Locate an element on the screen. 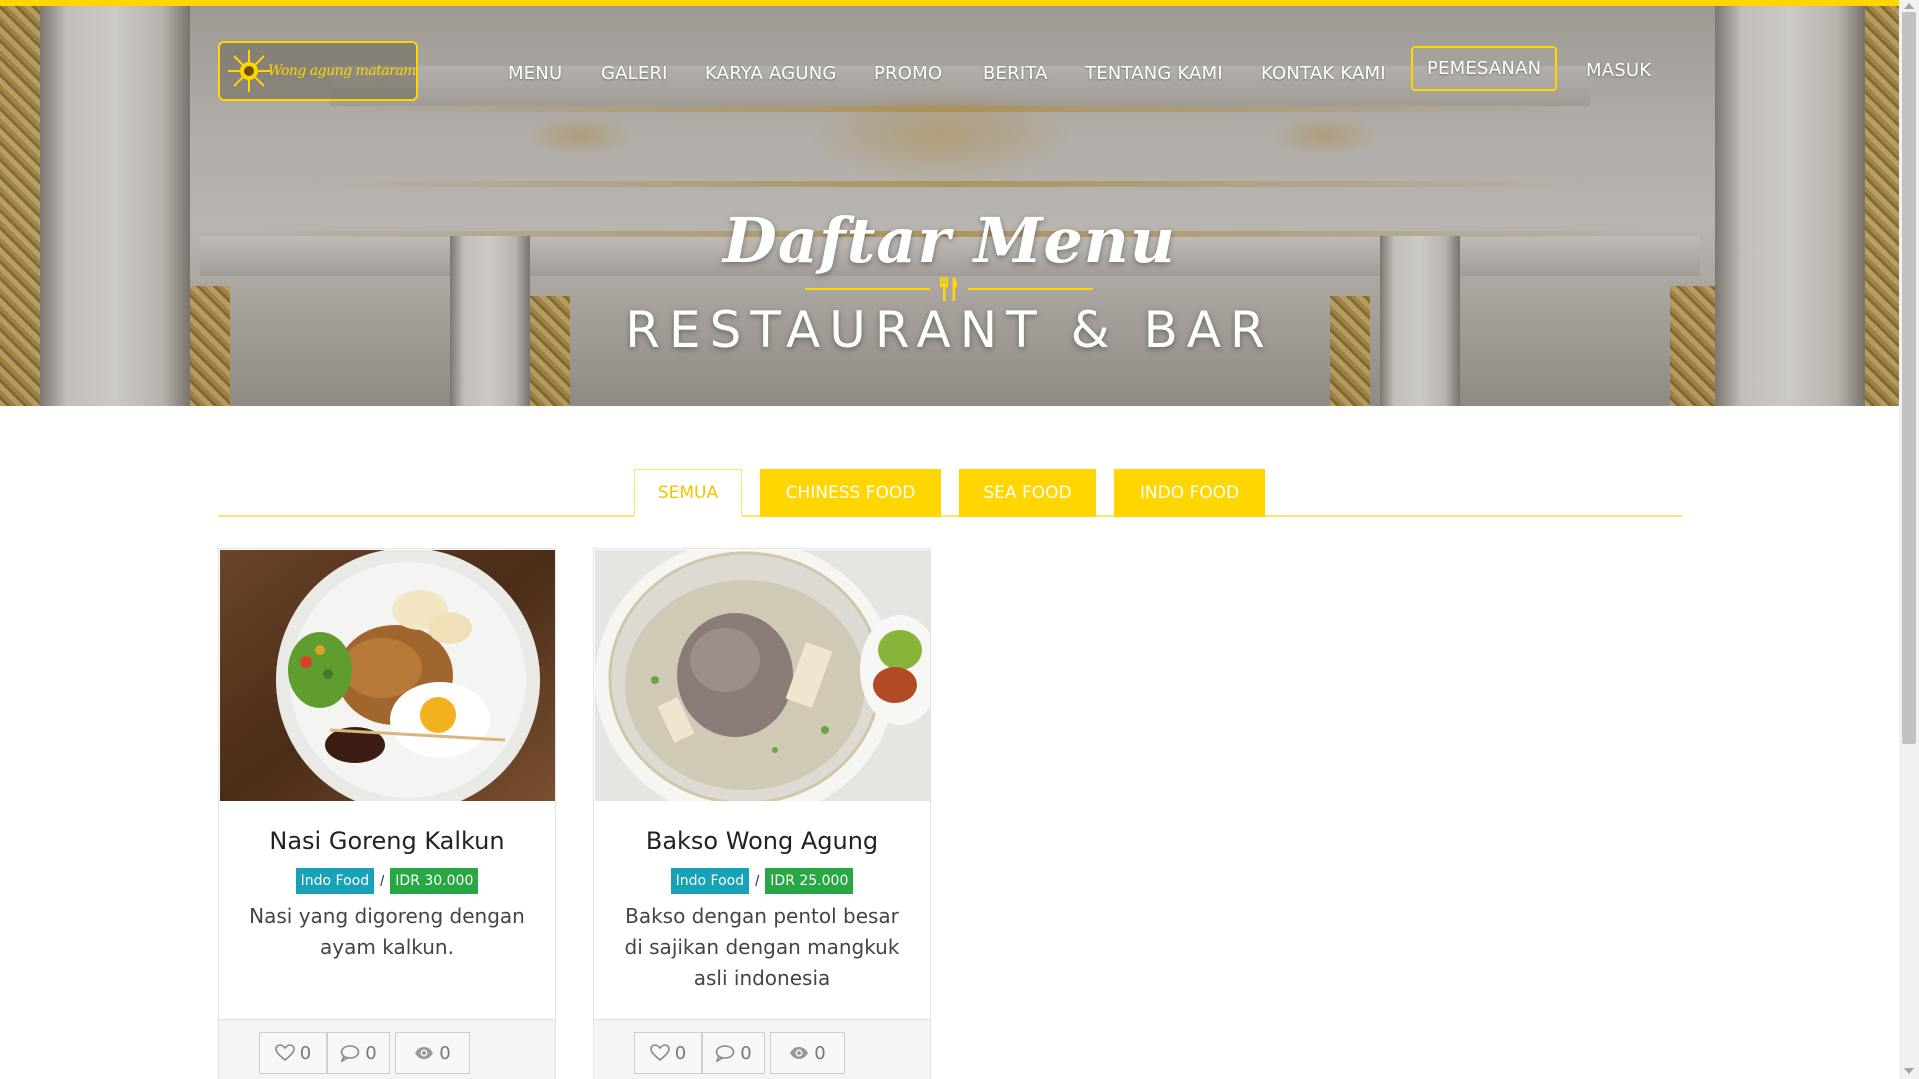 The image size is (1919, 1079). order-button: PEMESANAN is located at coordinates (1484, 68).